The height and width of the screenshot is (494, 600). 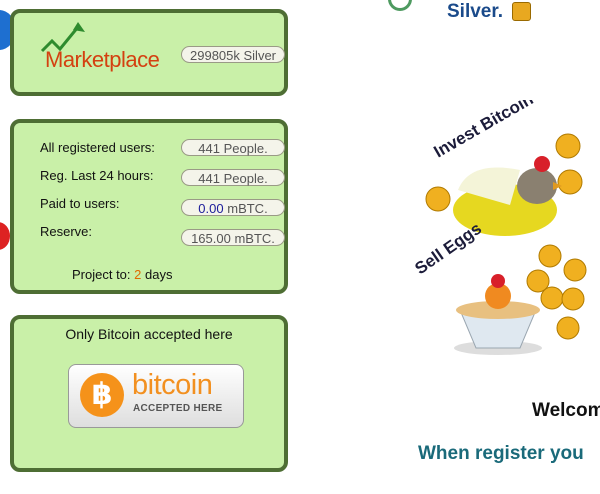 What do you see at coordinates (66, 231) in the screenshot?
I see `stat-label-reserve: Reserve:` at bounding box center [66, 231].